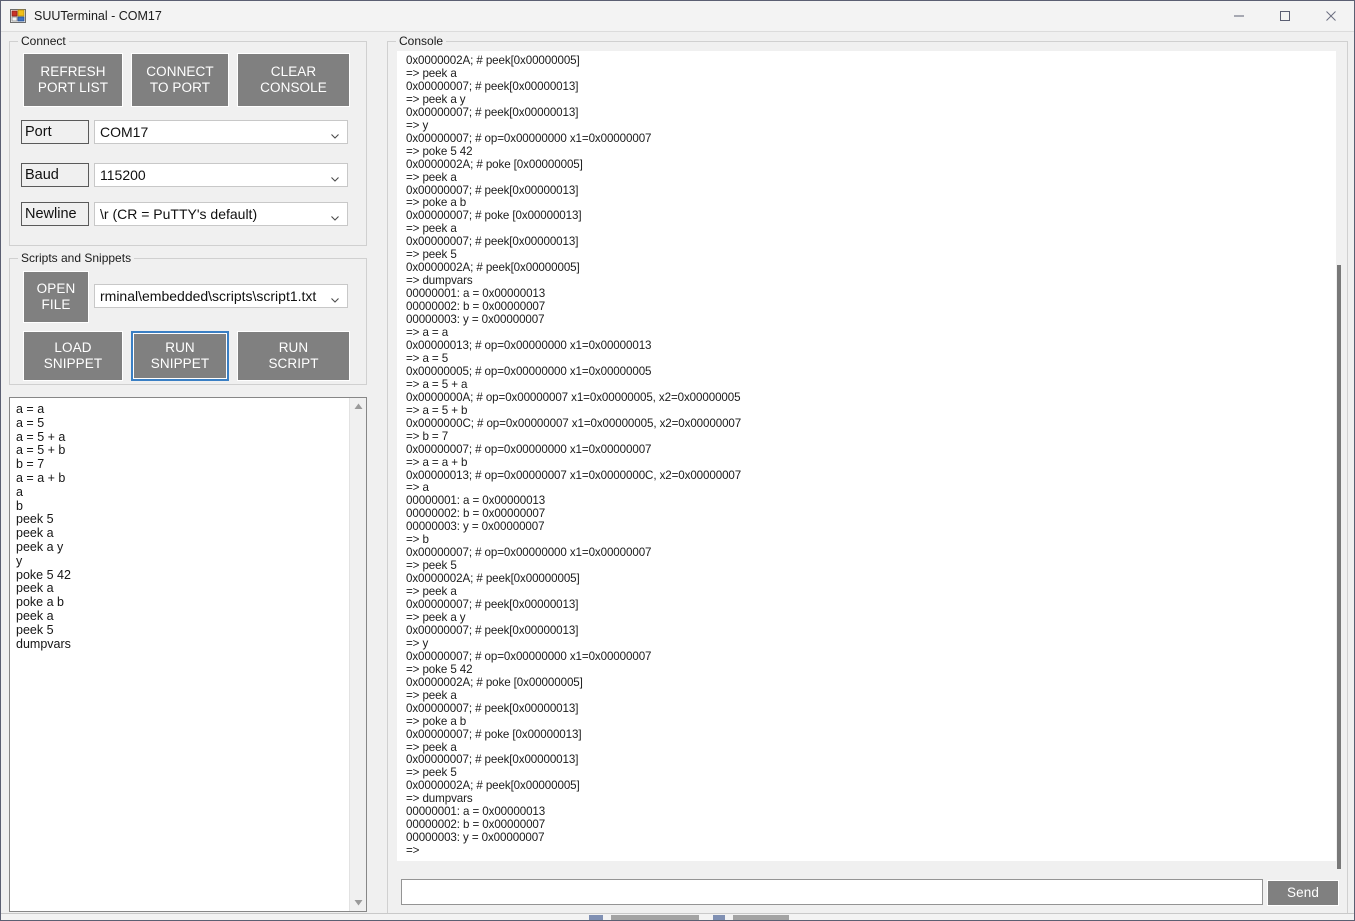  Describe the element at coordinates (73, 356) in the screenshot. I see `load-snippet-button: LOAD SNIPPET` at that location.